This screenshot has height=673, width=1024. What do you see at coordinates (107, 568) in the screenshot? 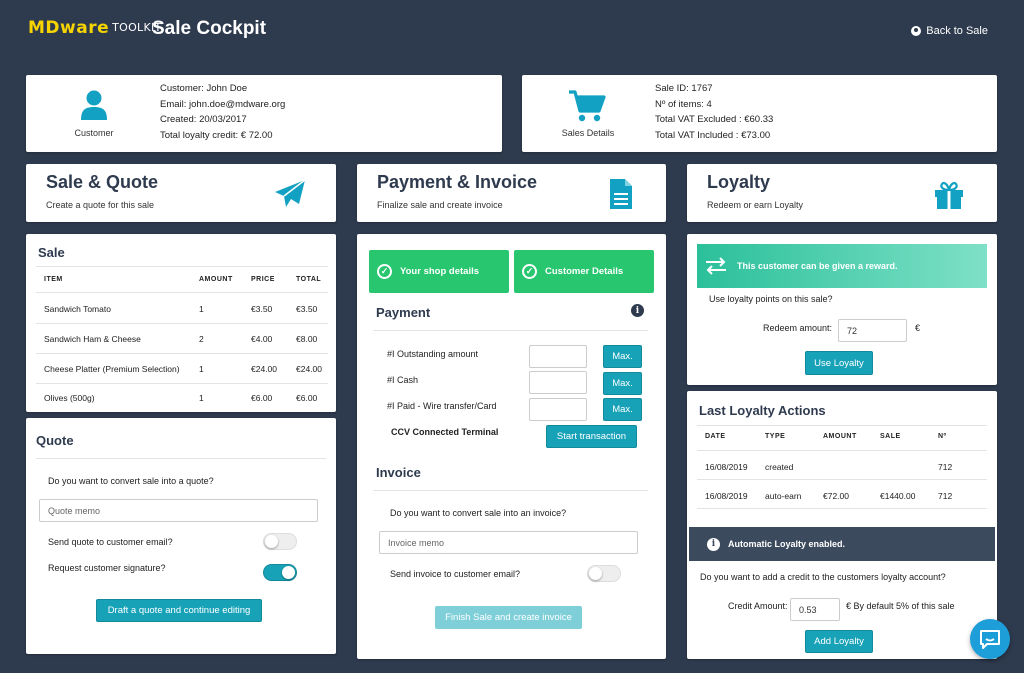
I see `request-signature-label: Request customer signature?` at bounding box center [107, 568].